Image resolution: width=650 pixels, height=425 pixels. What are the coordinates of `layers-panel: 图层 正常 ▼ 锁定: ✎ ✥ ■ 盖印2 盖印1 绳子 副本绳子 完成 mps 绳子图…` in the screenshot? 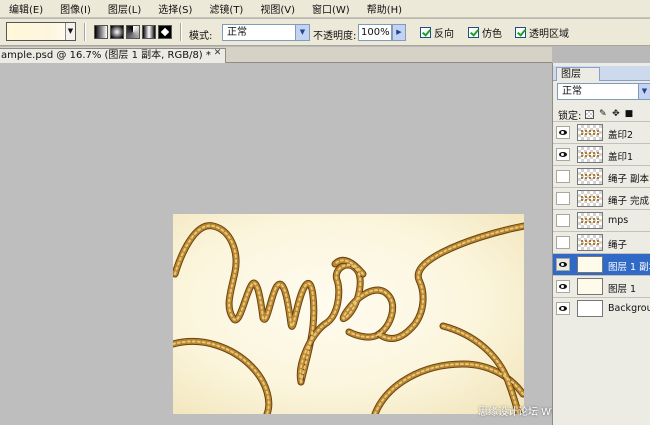 It's located at (601, 244).